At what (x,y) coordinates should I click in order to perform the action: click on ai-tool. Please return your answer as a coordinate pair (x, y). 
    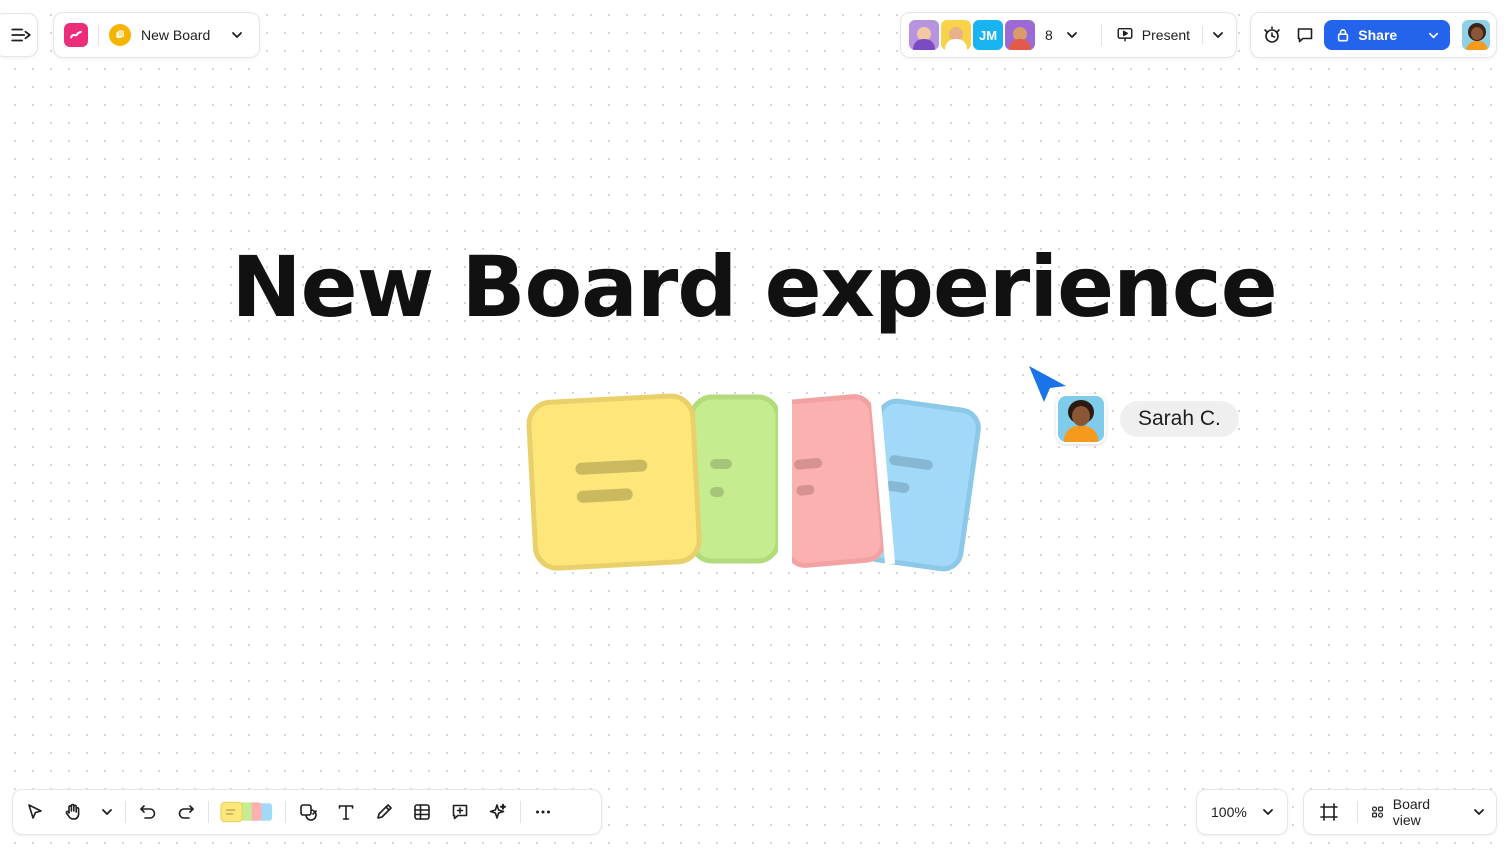
    Looking at the image, I should click on (498, 812).